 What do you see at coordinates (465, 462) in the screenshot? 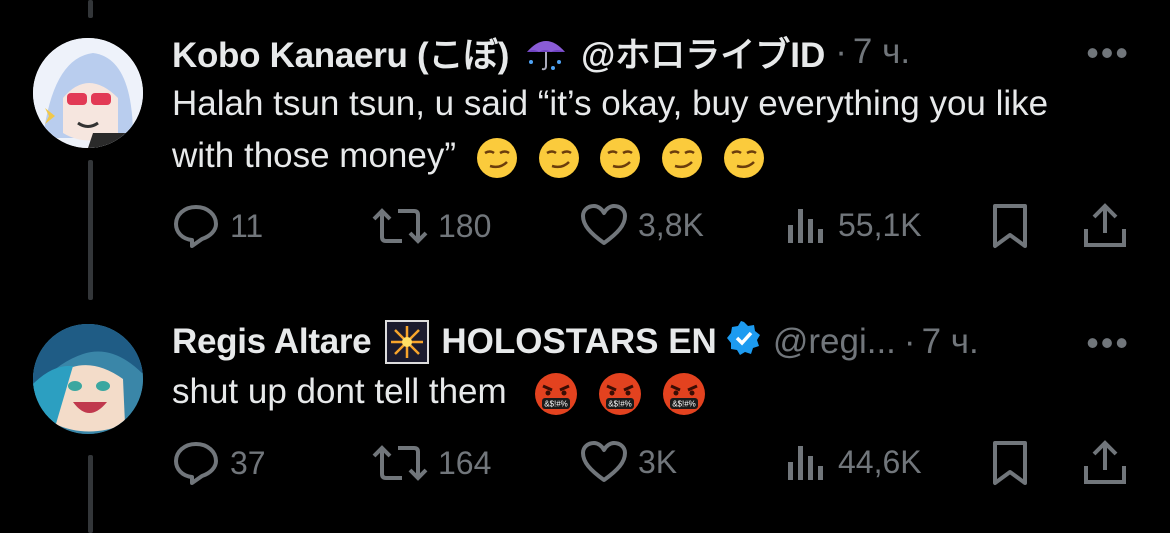
I see `repost-count: 164` at bounding box center [465, 462].